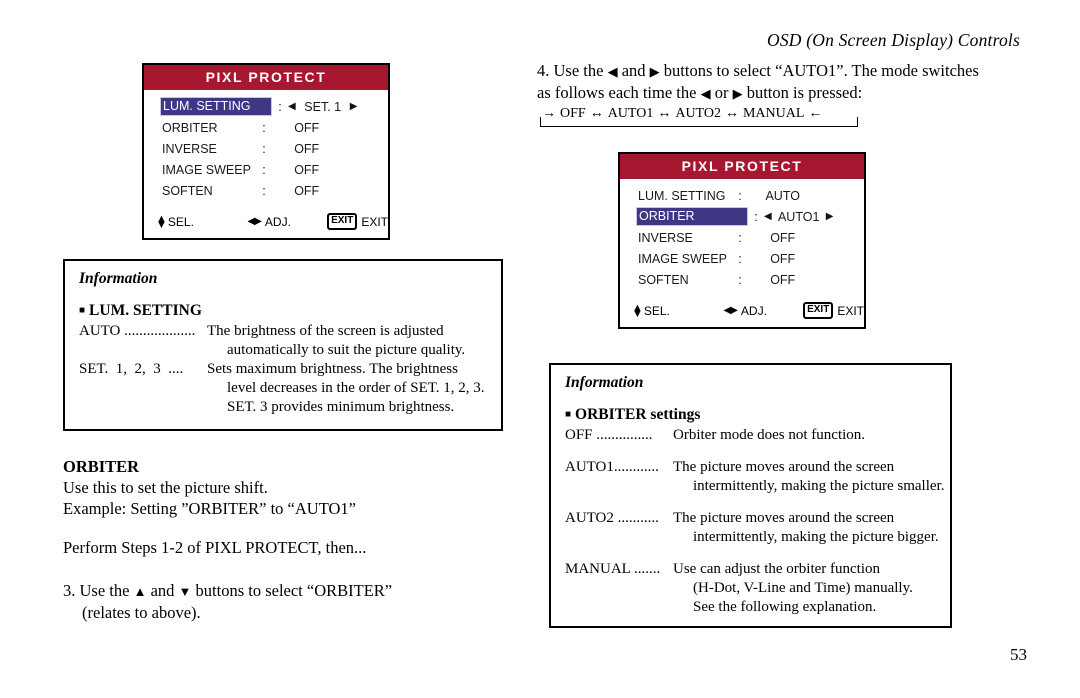 The image size is (1080, 698). Describe the element at coordinates (288, 222) in the screenshot. I see `osd1-adjust-hint: ◀▶ ADJ.` at that location.